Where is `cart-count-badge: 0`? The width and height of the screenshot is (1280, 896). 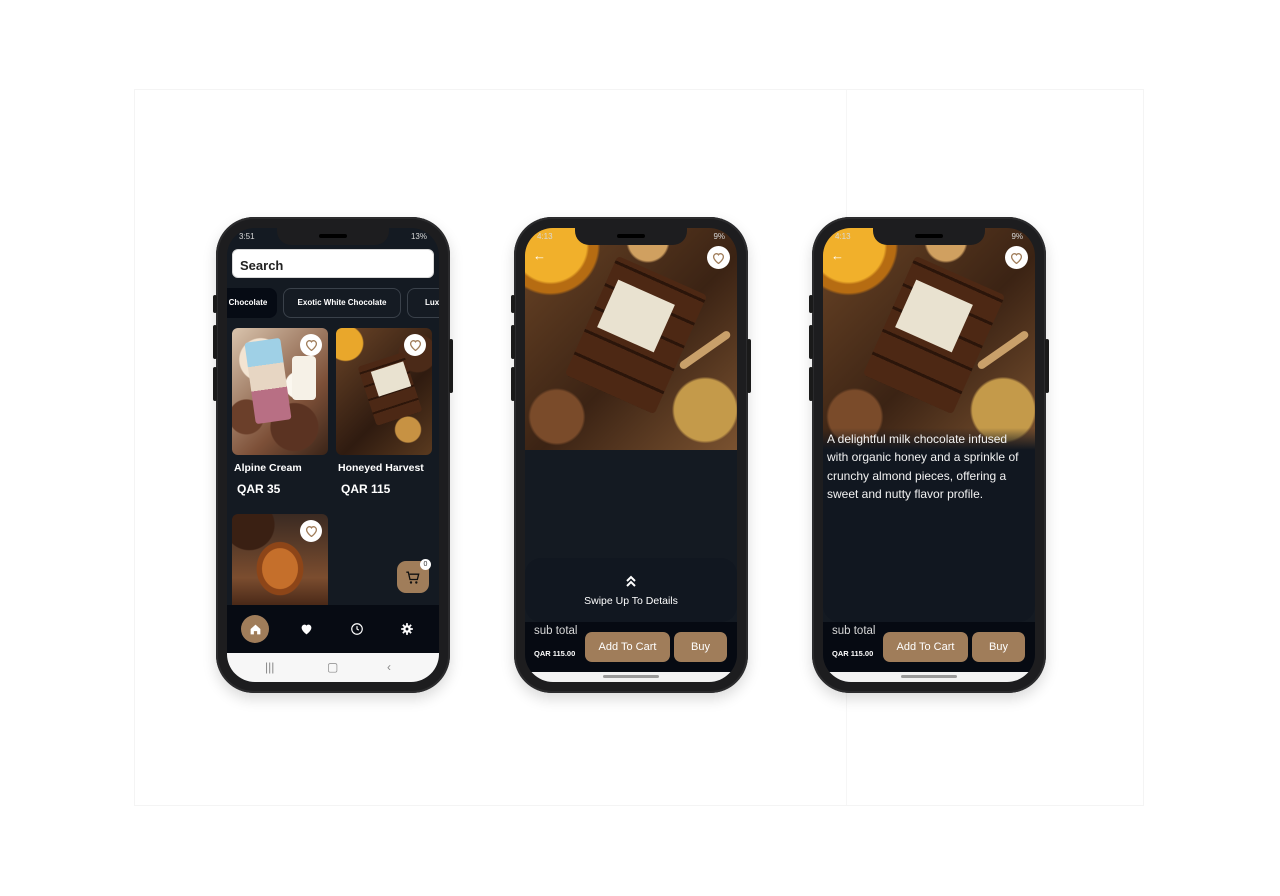 cart-count-badge: 0 is located at coordinates (425, 564).